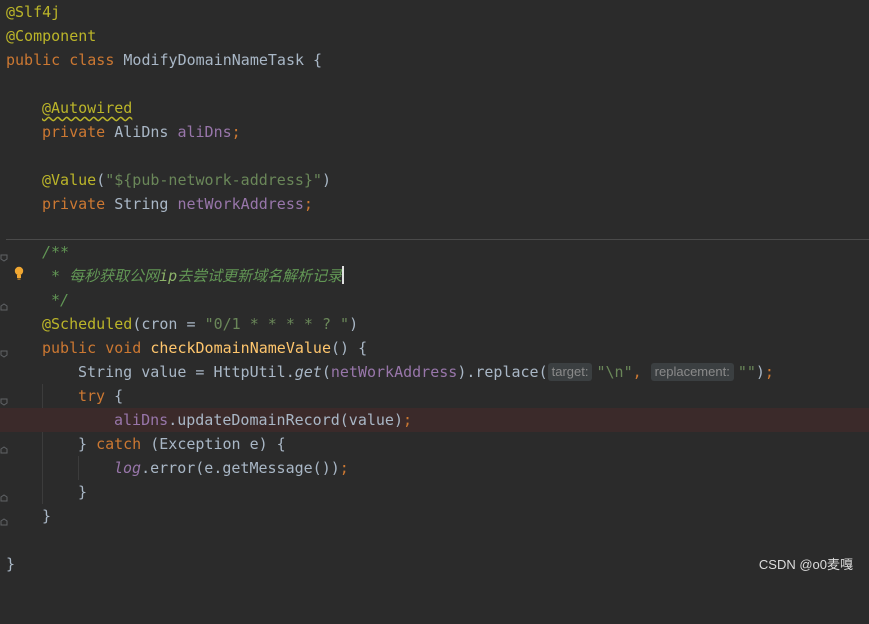 Image resolution: width=869 pixels, height=624 pixels. What do you see at coordinates (343, 275) in the screenshot?
I see `text-caret` at bounding box center [343, 275].